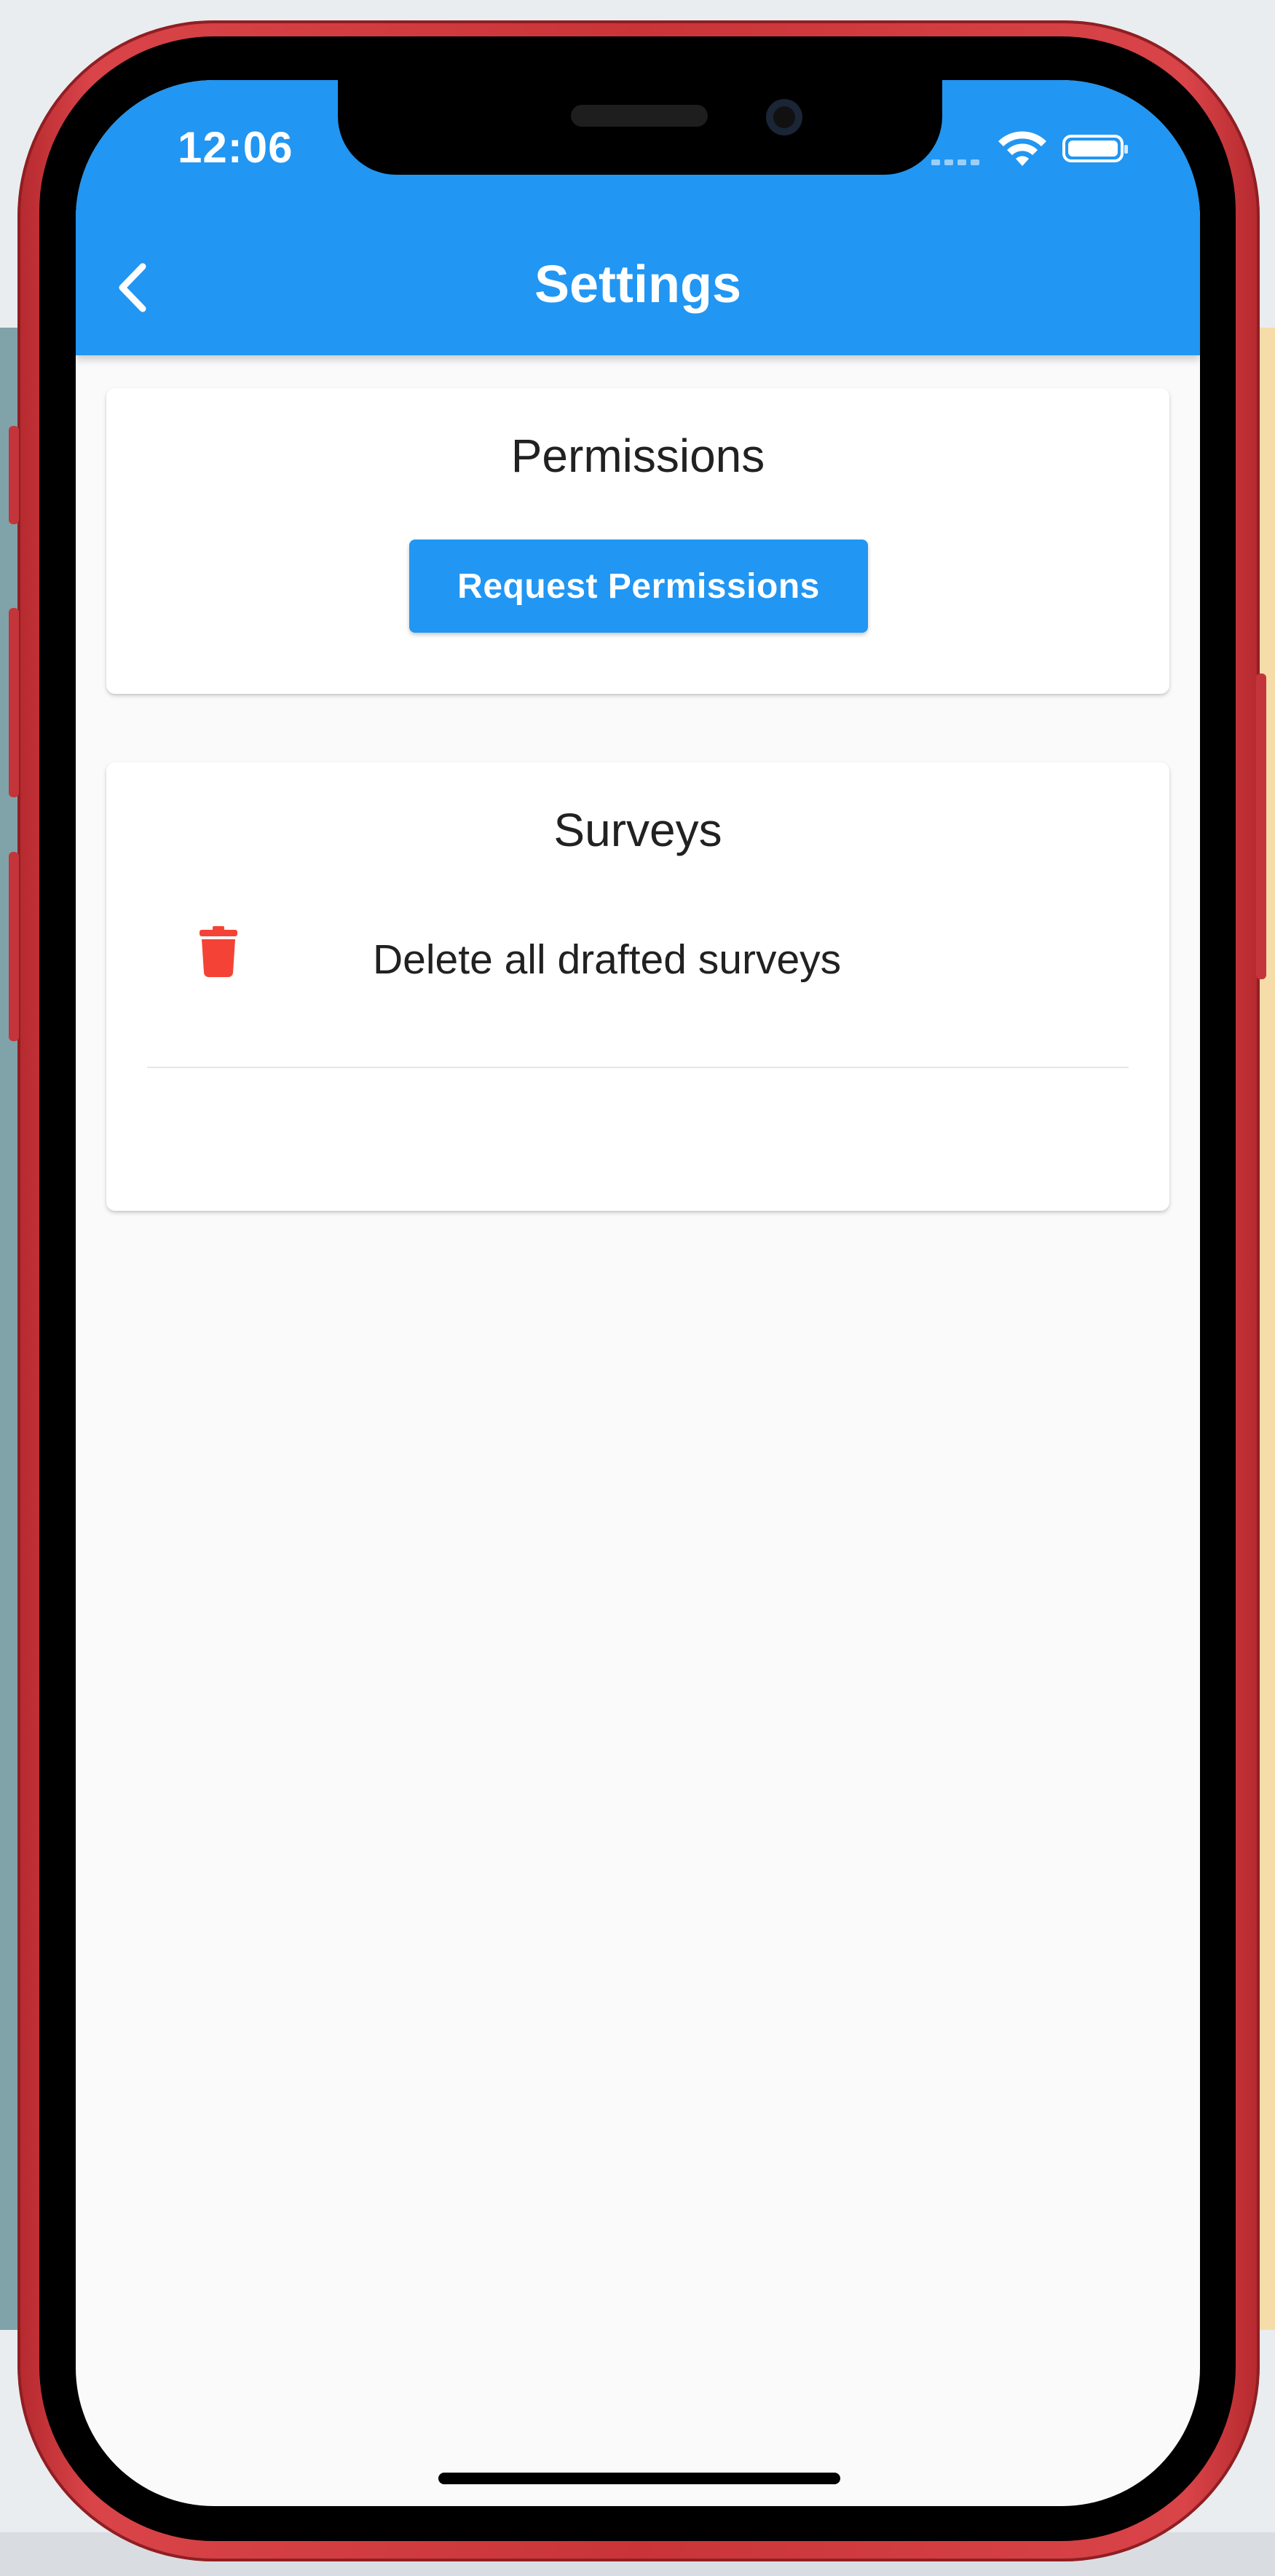 Image resolution: width=1275 pixels, height=2576 pixels. What do you see at coordinates (14, 947) in the screenshot?
I see `volume-down-button` at bounding box center [14, 947].